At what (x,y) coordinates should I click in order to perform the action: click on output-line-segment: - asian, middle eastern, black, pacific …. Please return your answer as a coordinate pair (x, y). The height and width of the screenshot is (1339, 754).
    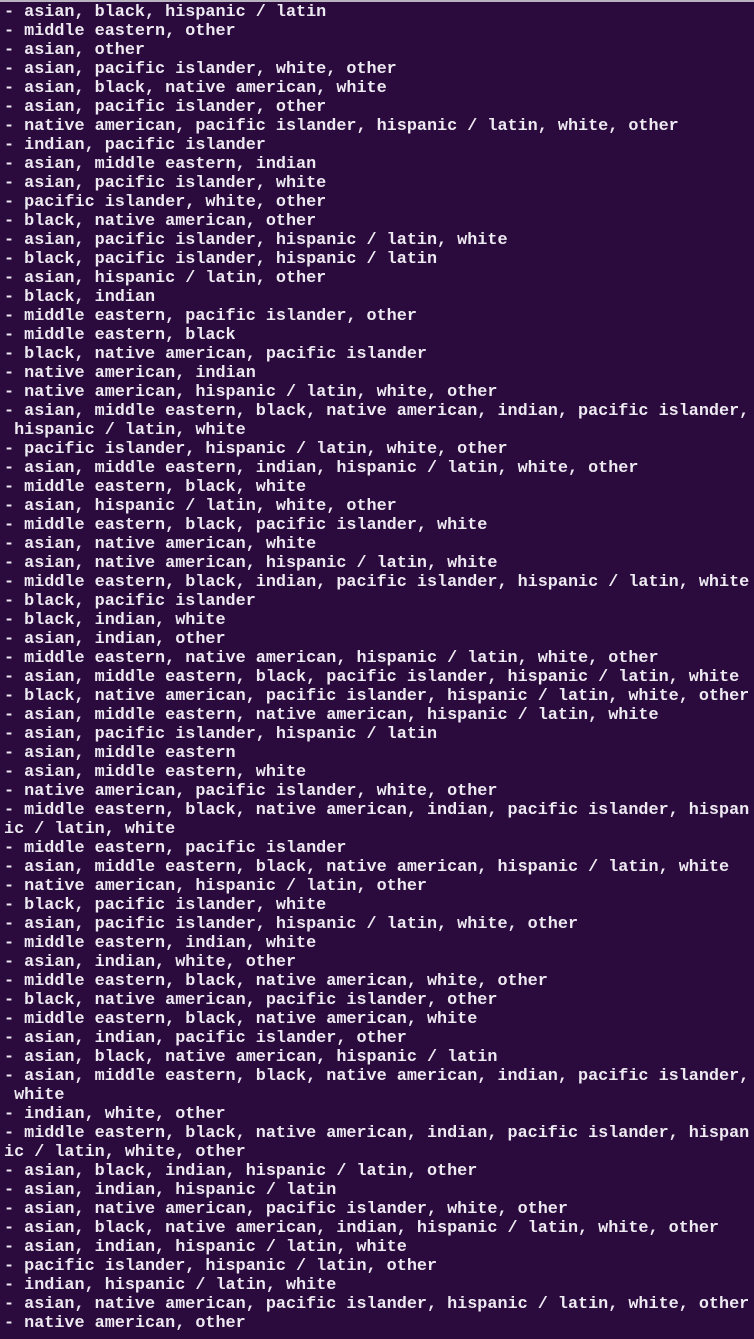
    Looking at the image, I should click on (372, 677).